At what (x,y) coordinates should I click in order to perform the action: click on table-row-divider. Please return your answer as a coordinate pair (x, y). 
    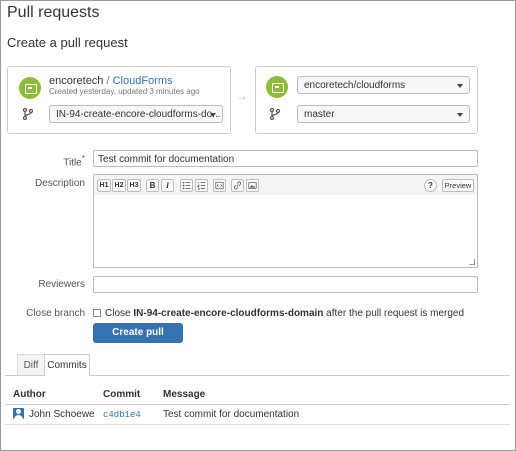
    Looking at the image, I should click on (257, 424).